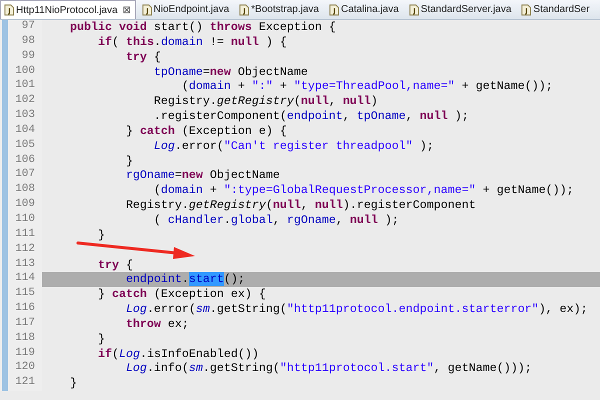  What do you see at coordinates (202, 27) in the screenshot?
I see `code-line: public void start() throws Exception {` at bounding box center [202, 27].